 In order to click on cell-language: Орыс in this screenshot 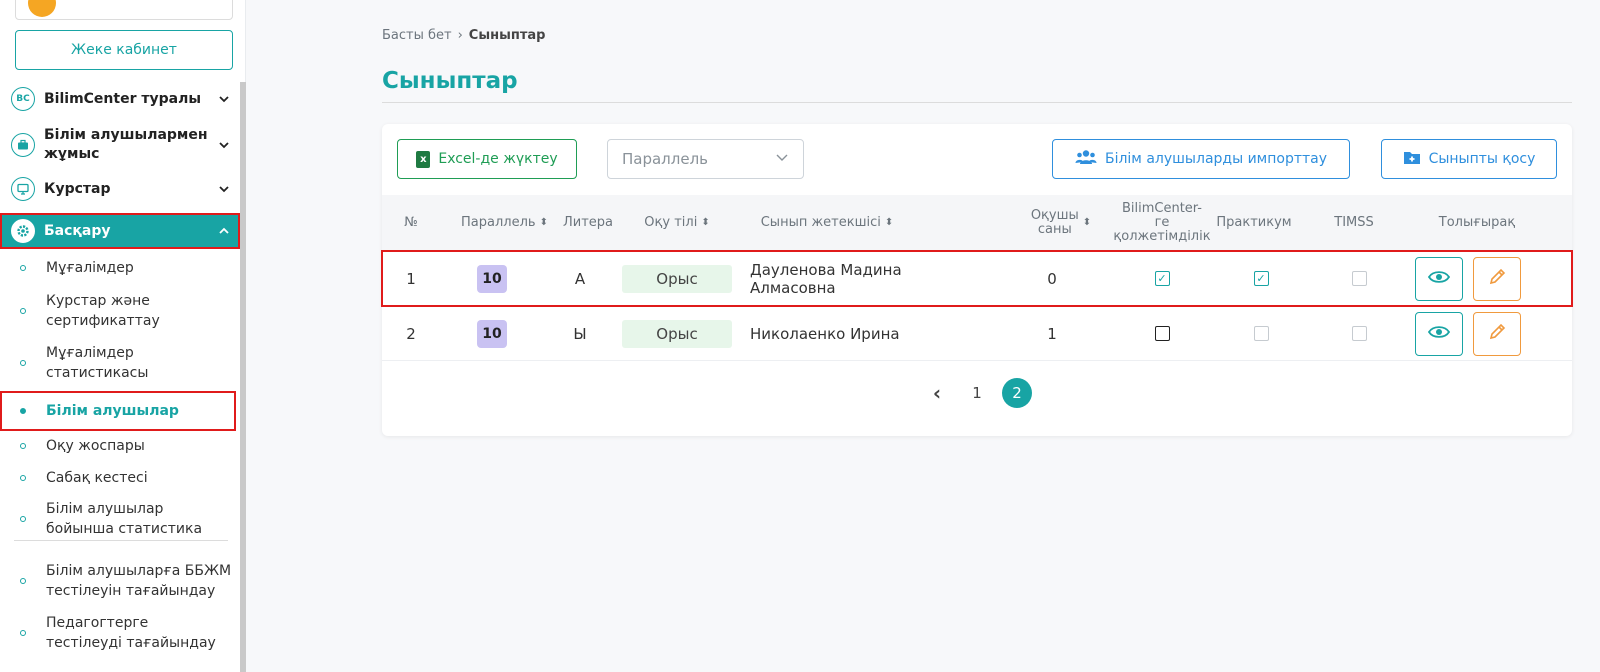, I will do `click(677, 333)`.